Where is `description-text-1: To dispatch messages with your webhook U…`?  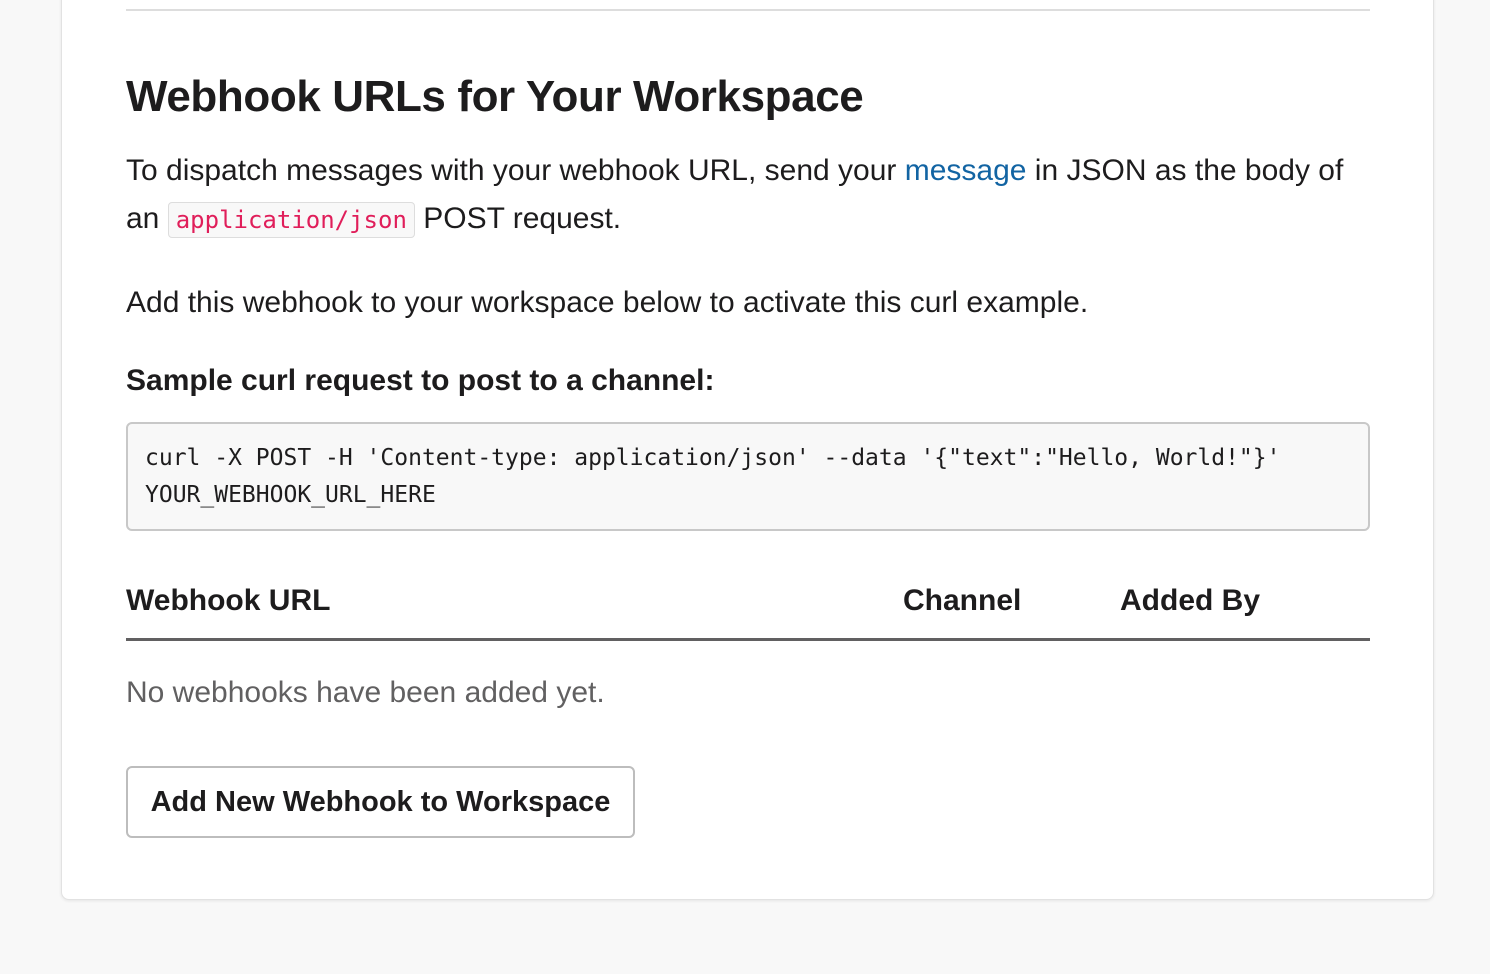
description-text-1: To dispatch messages with your webhook U… is located at coordinates (515, 170).